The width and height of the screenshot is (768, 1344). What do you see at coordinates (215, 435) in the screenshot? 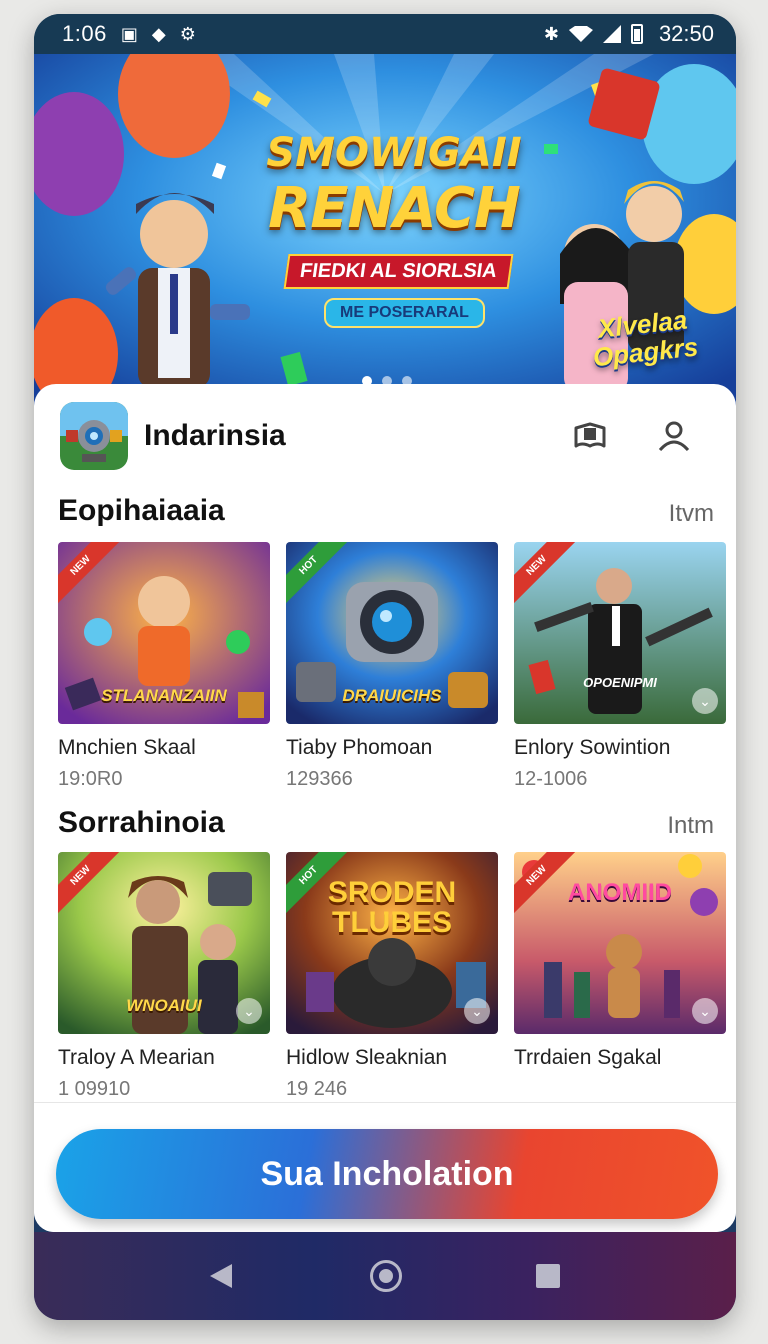
I see `app-name: Indarinsia` at bounding box center [215, 435].